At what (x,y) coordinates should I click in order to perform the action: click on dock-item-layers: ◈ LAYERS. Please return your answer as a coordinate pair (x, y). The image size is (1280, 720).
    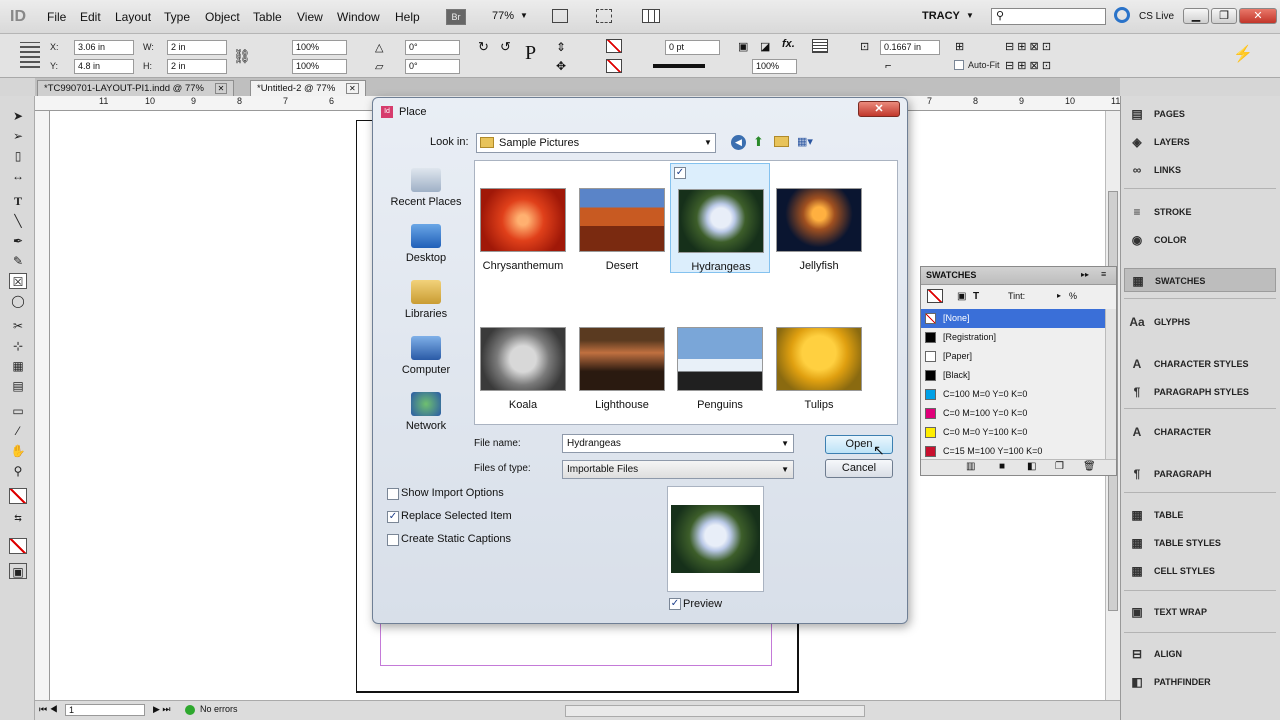
    Looking at the image, I should click on (1200, 142).